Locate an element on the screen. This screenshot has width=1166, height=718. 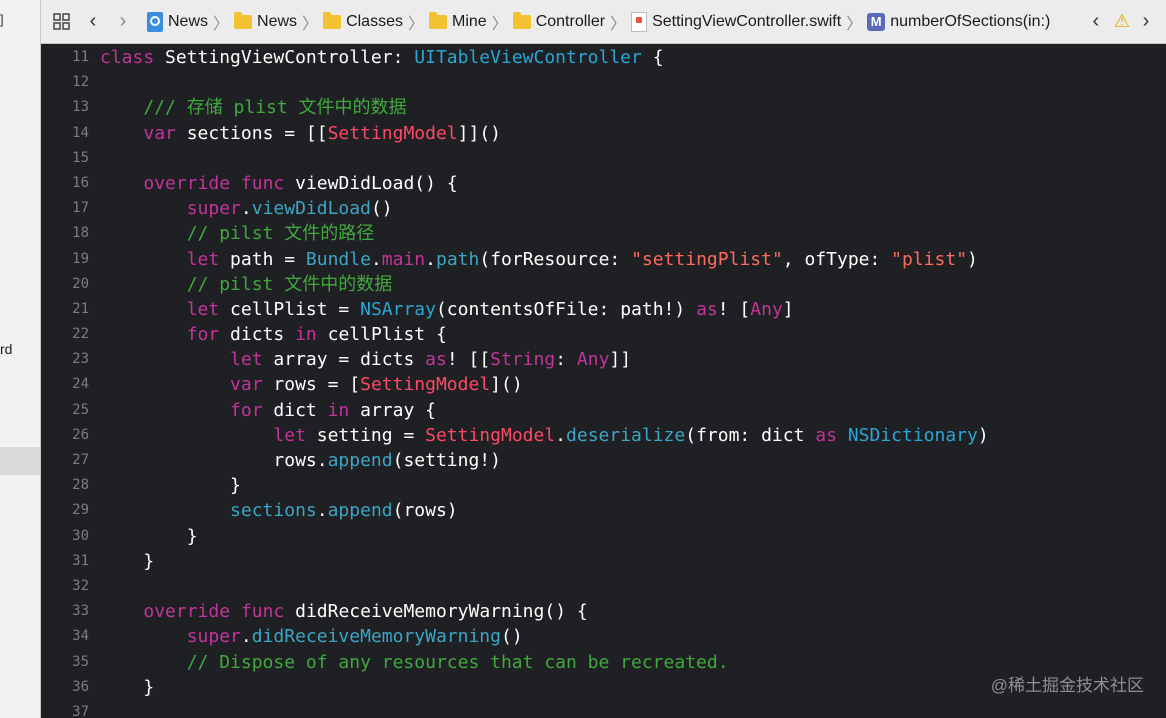
breadcrumb-label: Controller is located at coordinates (570, 21).